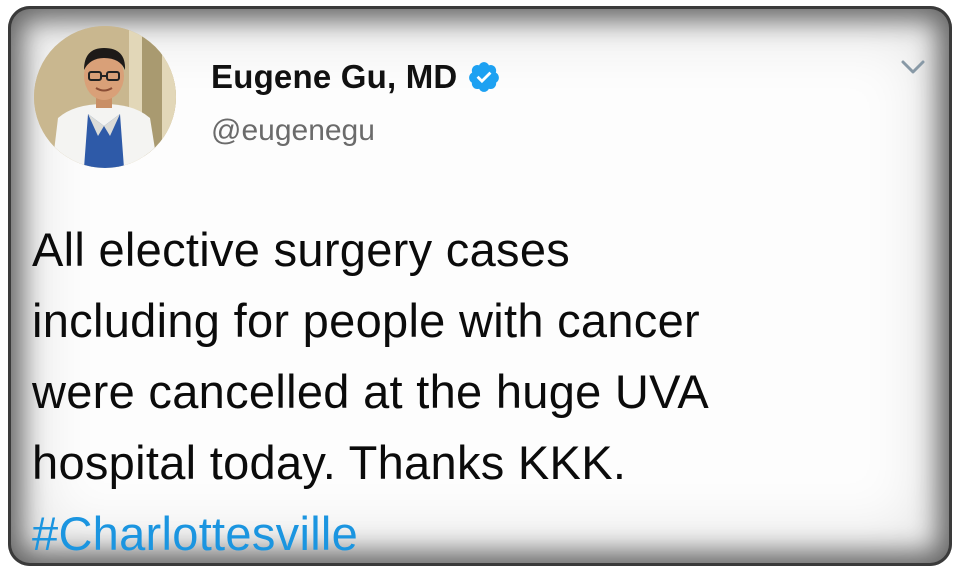 This screenshot has height=574, width=960. I want to click on tweet-text-line: hospital today. Thanks KKK., so click(329, 462).